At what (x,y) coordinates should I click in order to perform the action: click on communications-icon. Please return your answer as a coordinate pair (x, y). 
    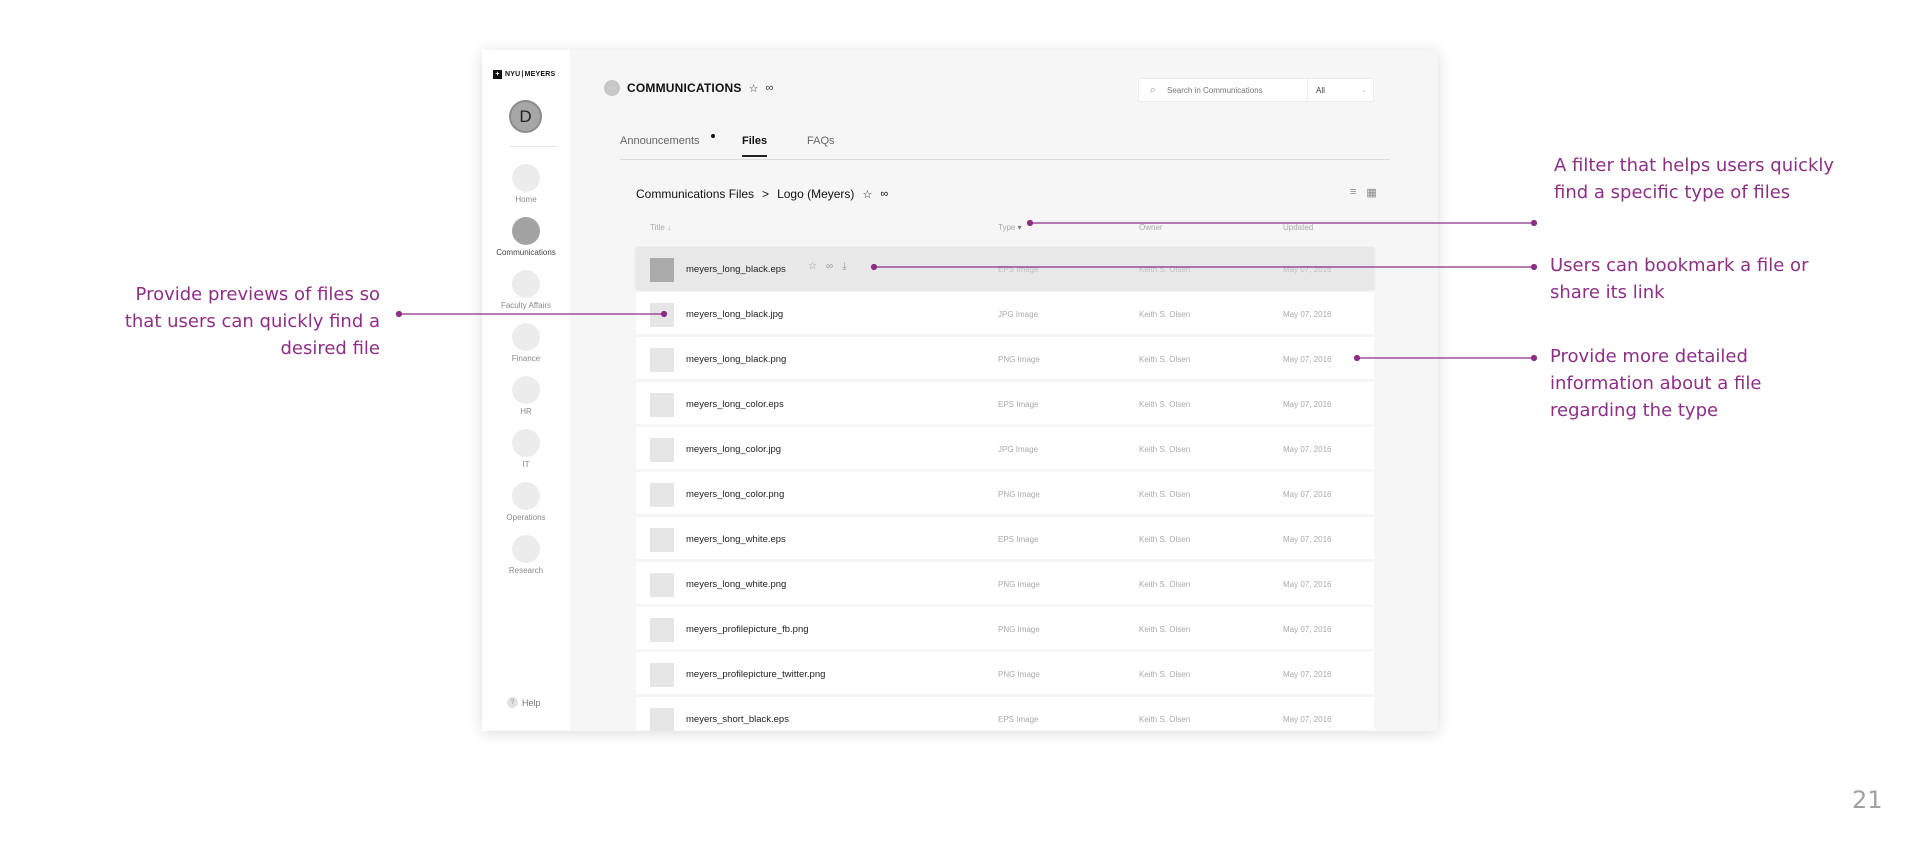
    Looking at the image, I should click on (526, 231).